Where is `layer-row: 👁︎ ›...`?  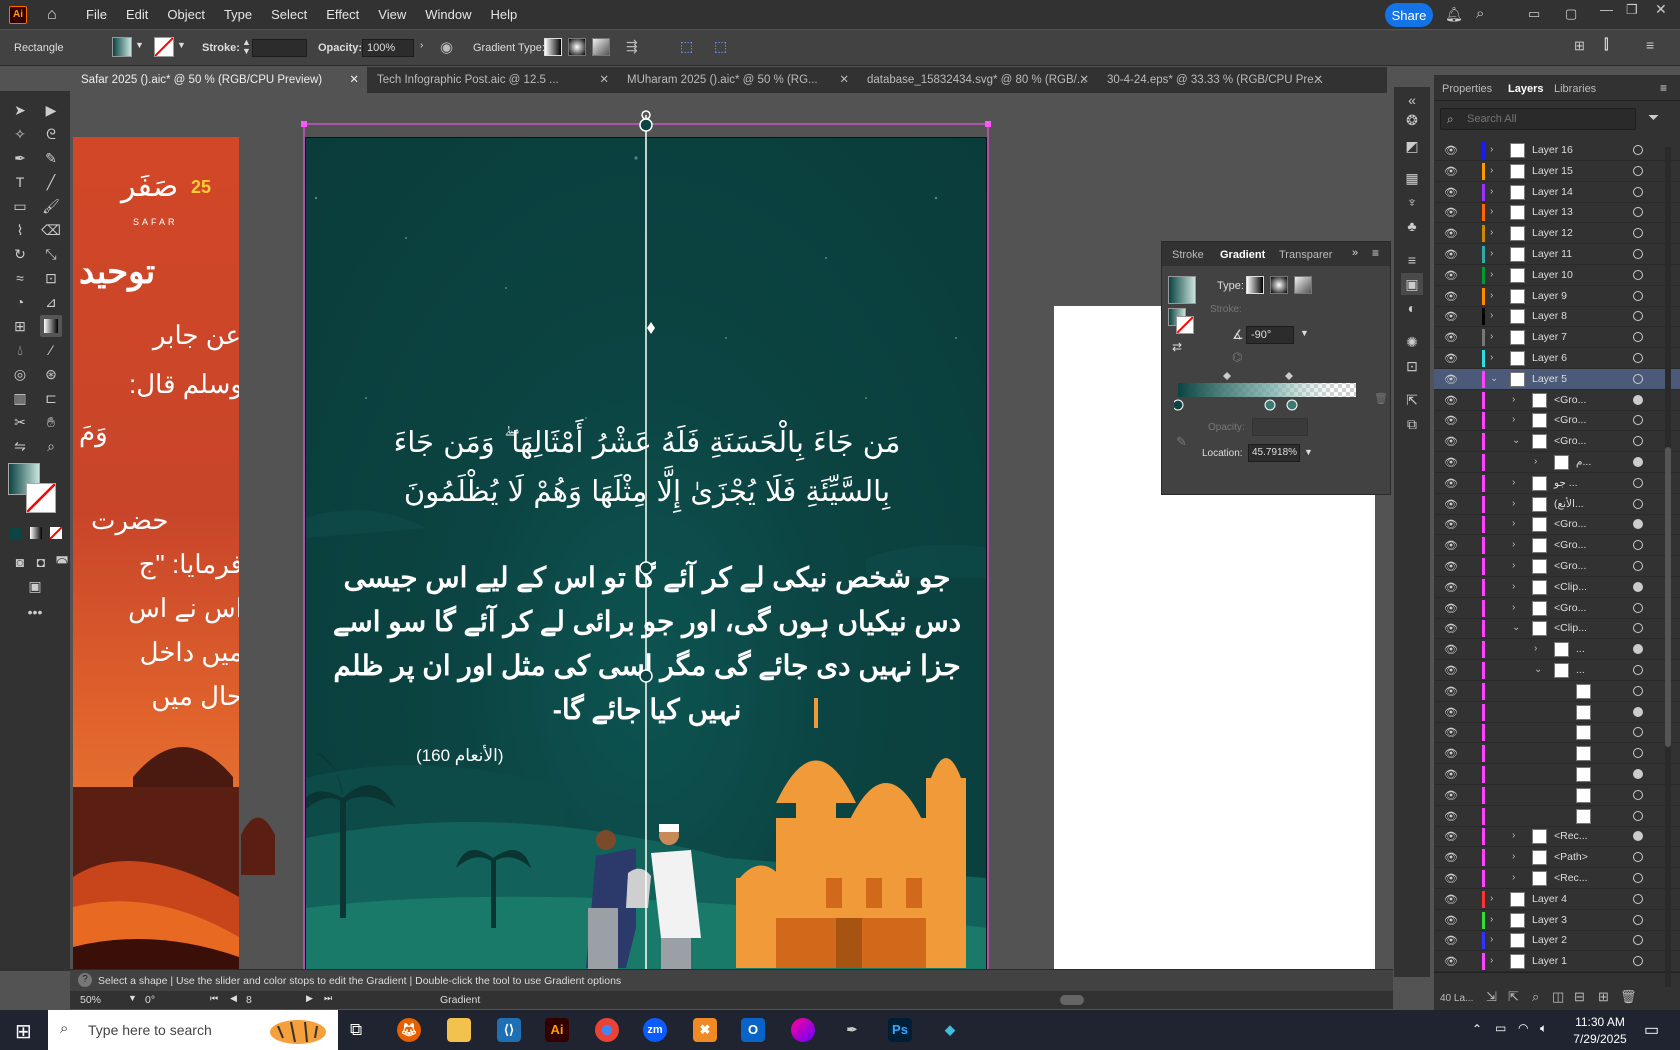 layer-row: 👁︎ ›... is located at coordinates (1557, 650).